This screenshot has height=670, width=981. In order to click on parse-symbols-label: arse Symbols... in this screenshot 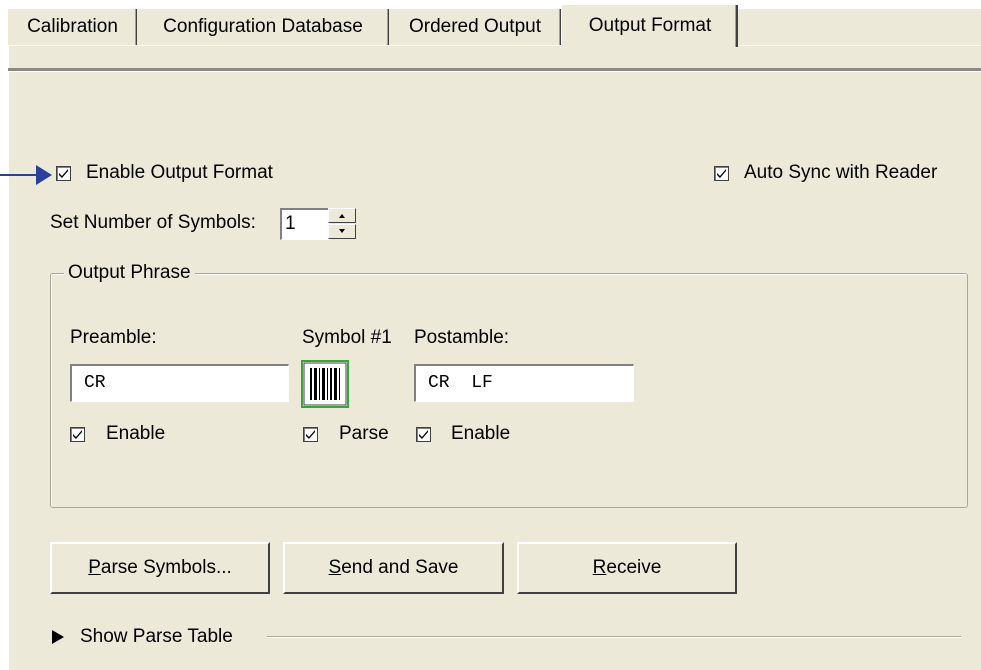, I will do `click(166, 567)`.